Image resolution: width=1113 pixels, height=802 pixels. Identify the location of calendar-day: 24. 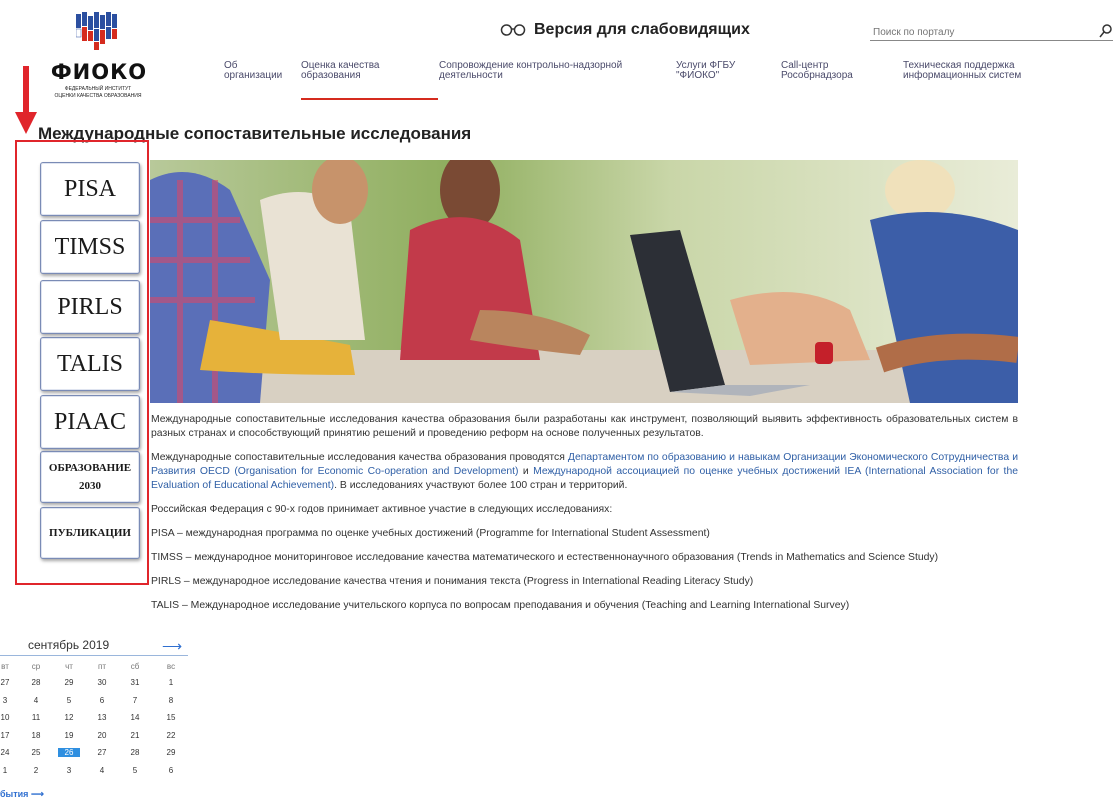
(8, 752).